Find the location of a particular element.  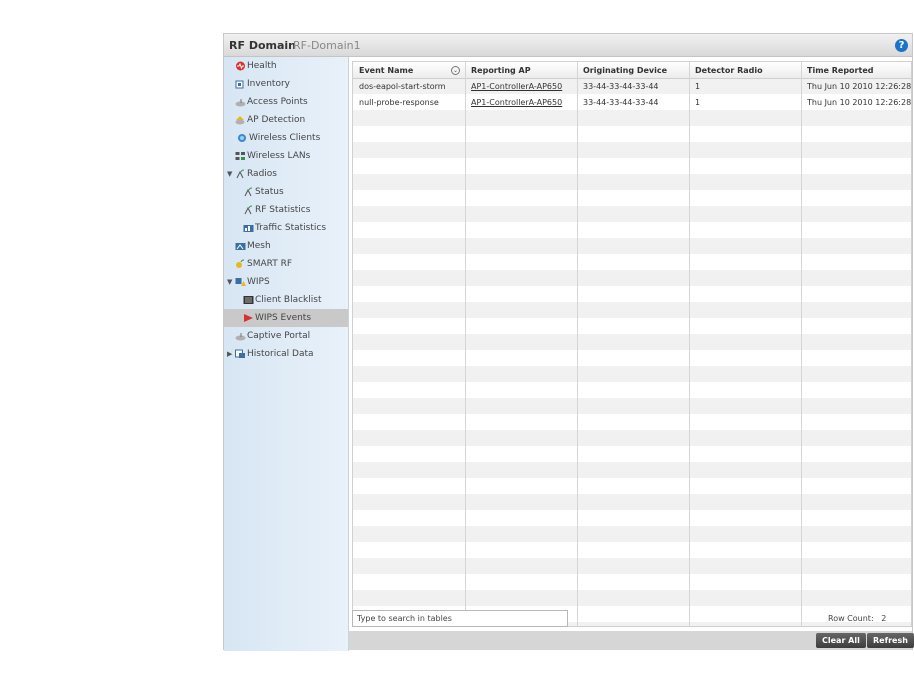

sidebar-item-access-points: Access Points is located at coordinates (286, 102).